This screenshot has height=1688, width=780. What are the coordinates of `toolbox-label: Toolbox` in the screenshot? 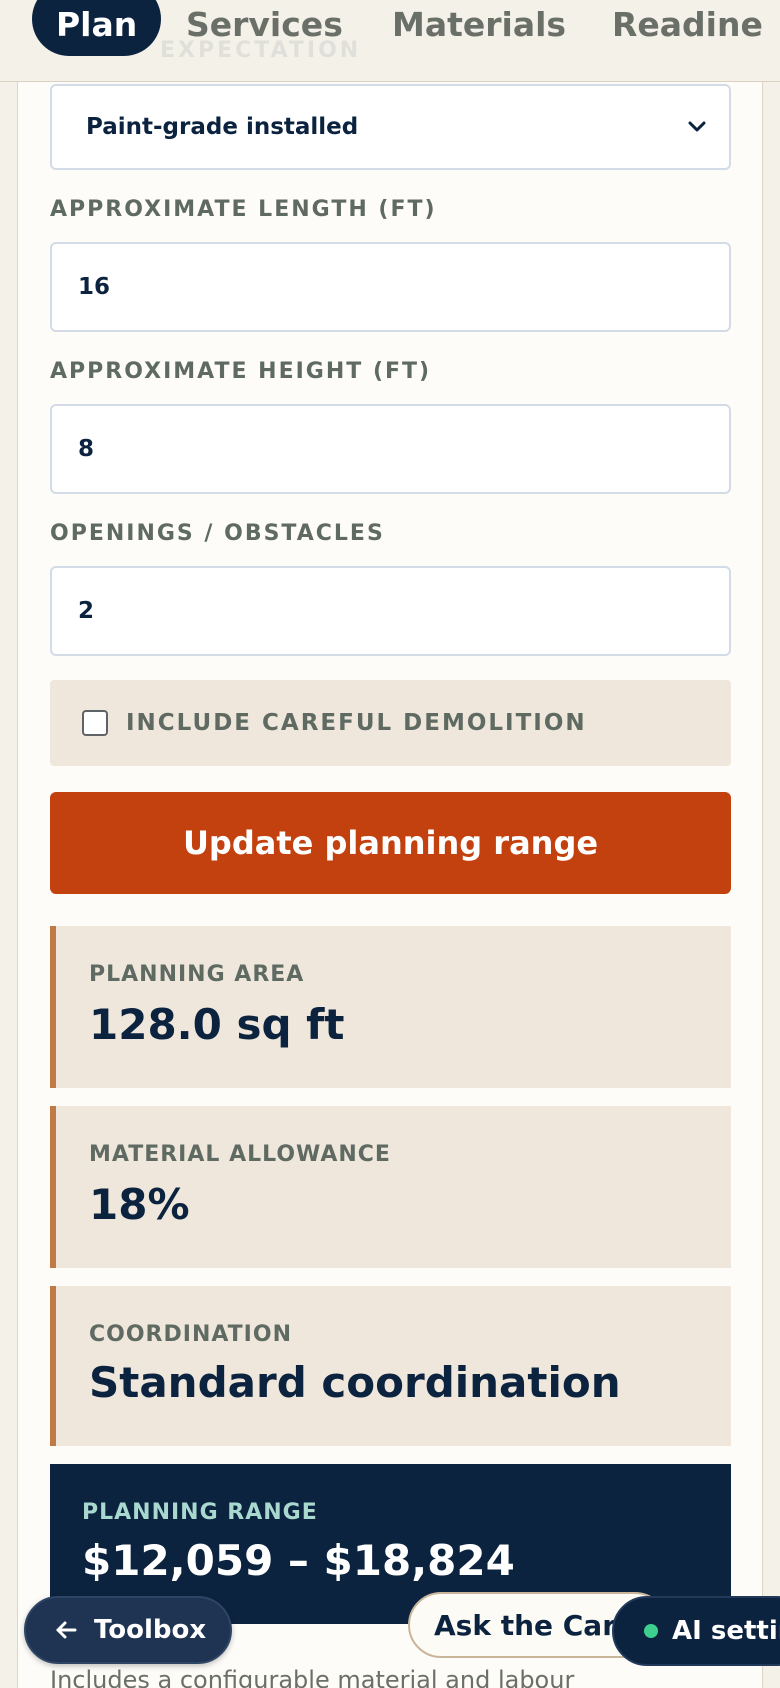 It's located at (150, 1630).